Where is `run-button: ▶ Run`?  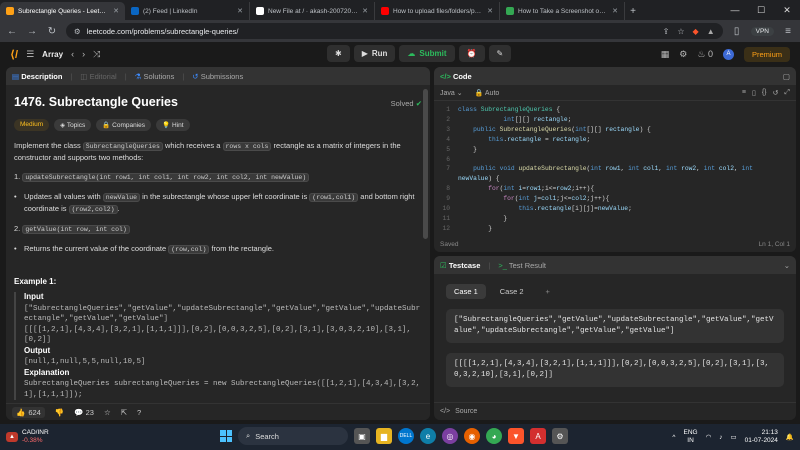
run-button: ▶ Run is located at coordinates (374, 53).